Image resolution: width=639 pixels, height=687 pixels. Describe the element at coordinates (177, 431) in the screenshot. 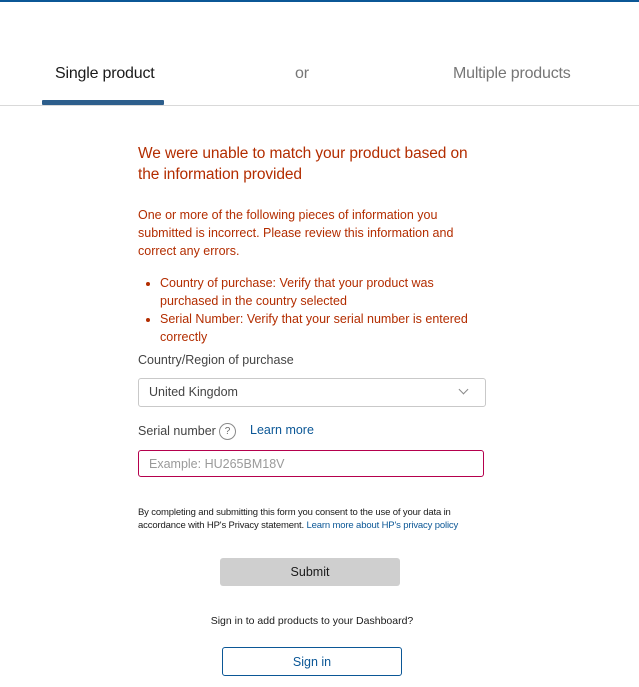

I see `serial-number-label: Serial number` at that location.